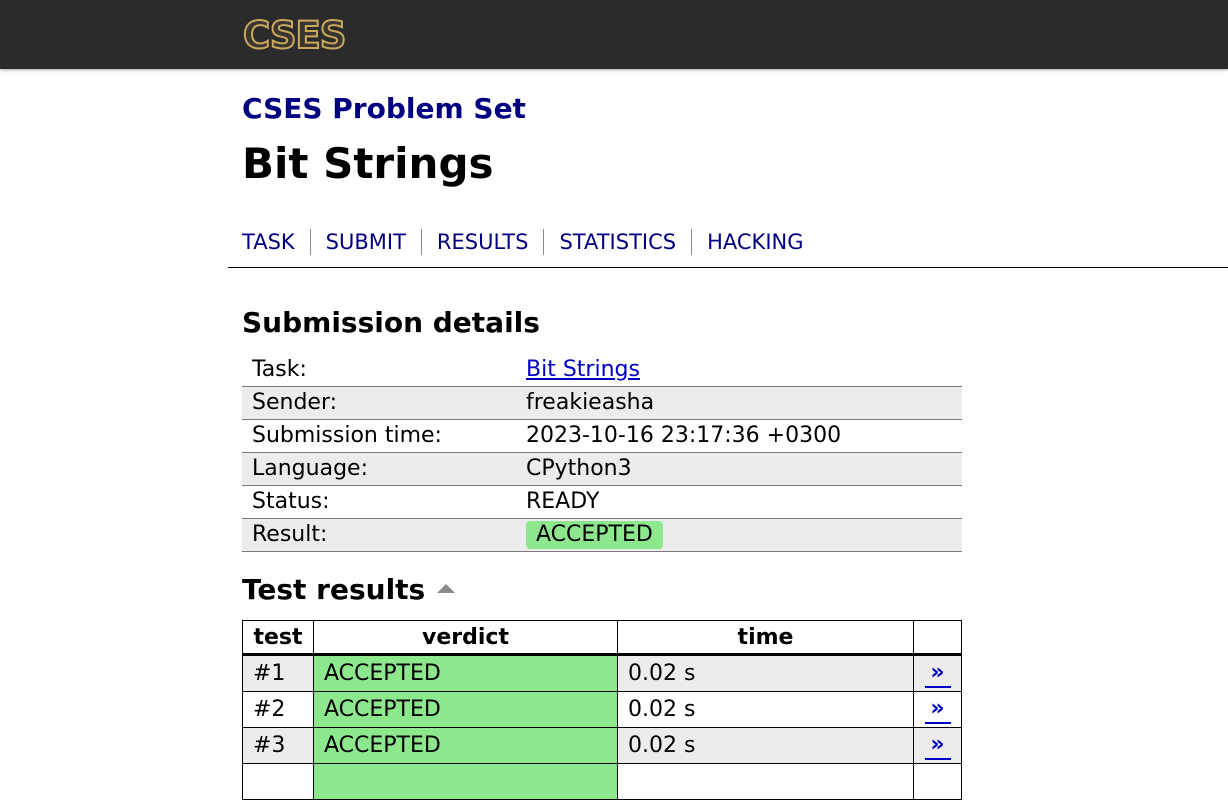 The height and width of the screenshot is (800, 1228). I want to click on result-badge: ACCEPTED, so click(594, 534).